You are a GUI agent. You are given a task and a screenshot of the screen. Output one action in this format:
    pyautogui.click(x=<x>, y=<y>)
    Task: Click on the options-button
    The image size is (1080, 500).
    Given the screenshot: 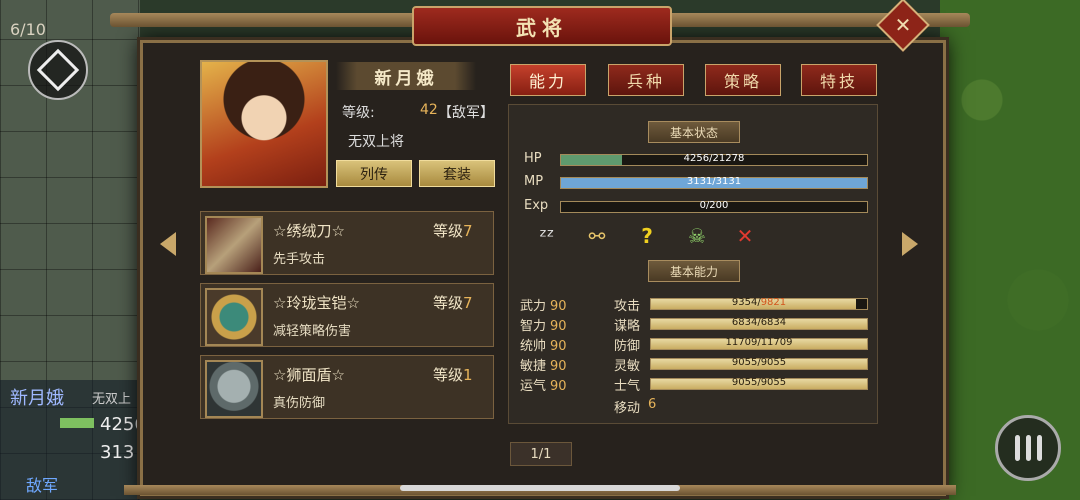 What is the action you would take?
    pyautogui.click(x=1028, y=448)
    